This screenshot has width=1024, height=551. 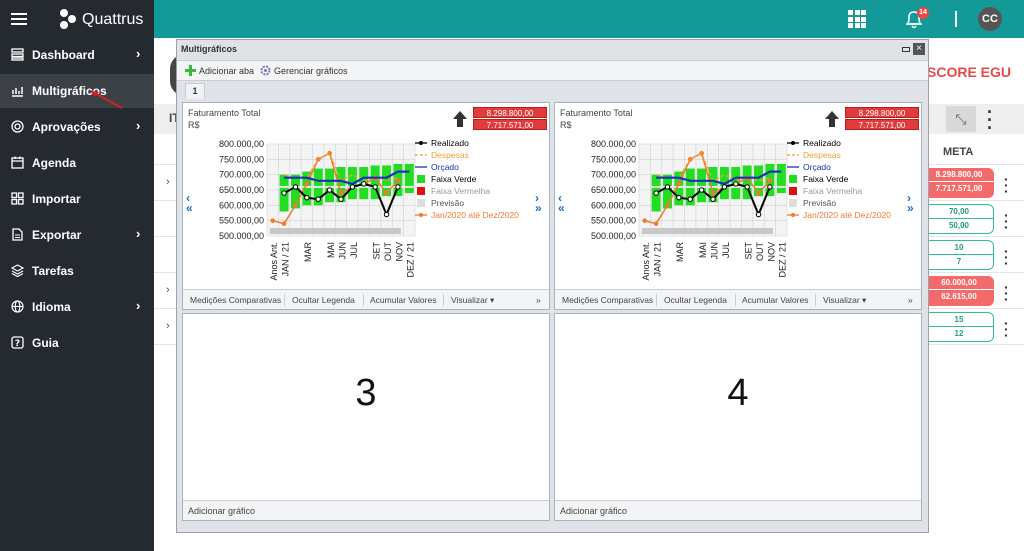 I want to click on arrow-up-icon, so click(x=832, y=119).